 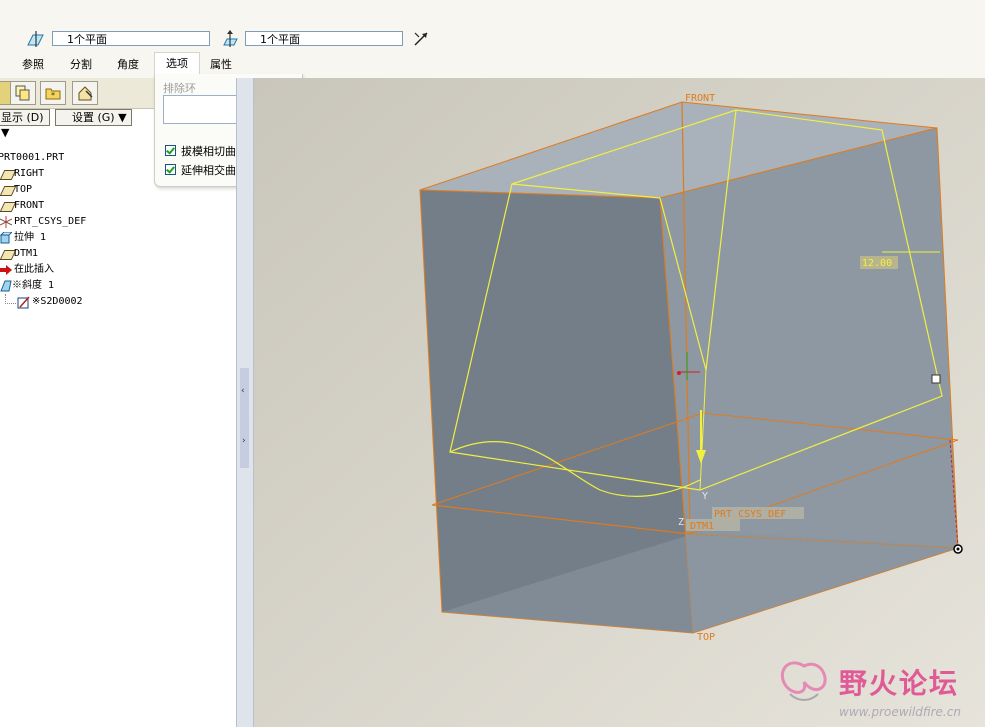 What do you see at coordinates (6, 270) in the screenshot?
I see `insert-here-arrow-icon` at bounding box center [6, 270].